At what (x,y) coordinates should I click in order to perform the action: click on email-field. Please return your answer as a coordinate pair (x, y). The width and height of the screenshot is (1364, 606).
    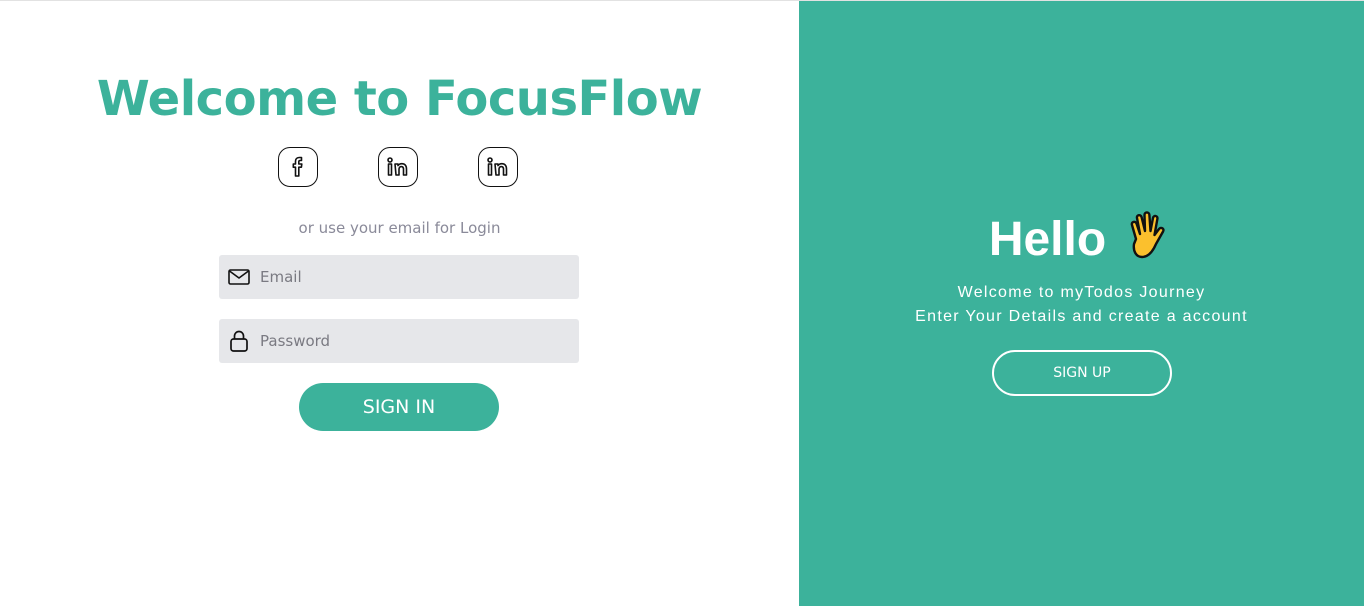
    Looking at the image, I should click on (399, 277).